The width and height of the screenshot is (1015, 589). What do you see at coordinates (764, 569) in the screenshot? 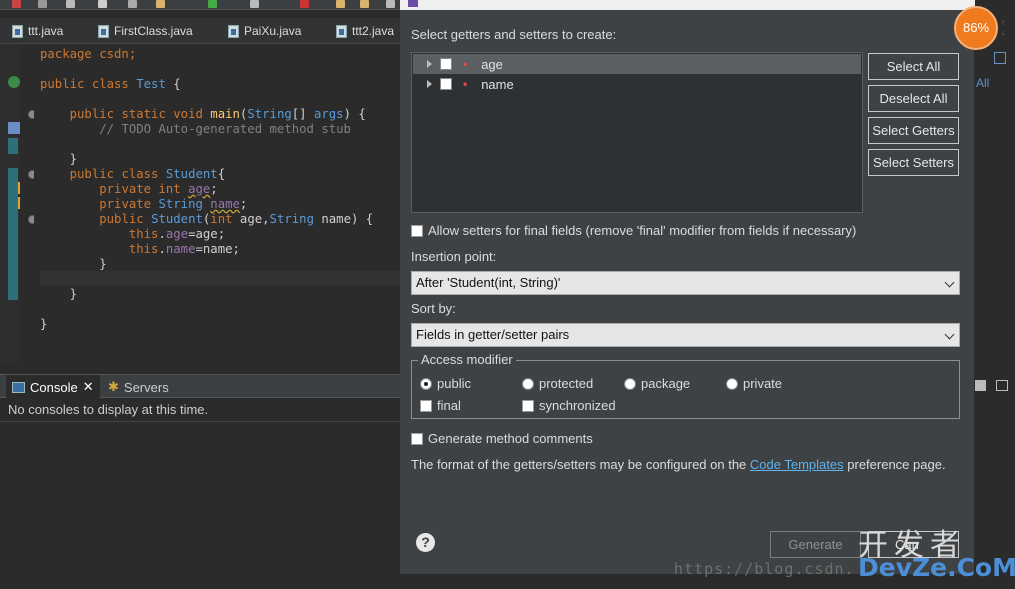
I see `watermark-url: https://blog.csdn.` at bounding box center [764, 569].